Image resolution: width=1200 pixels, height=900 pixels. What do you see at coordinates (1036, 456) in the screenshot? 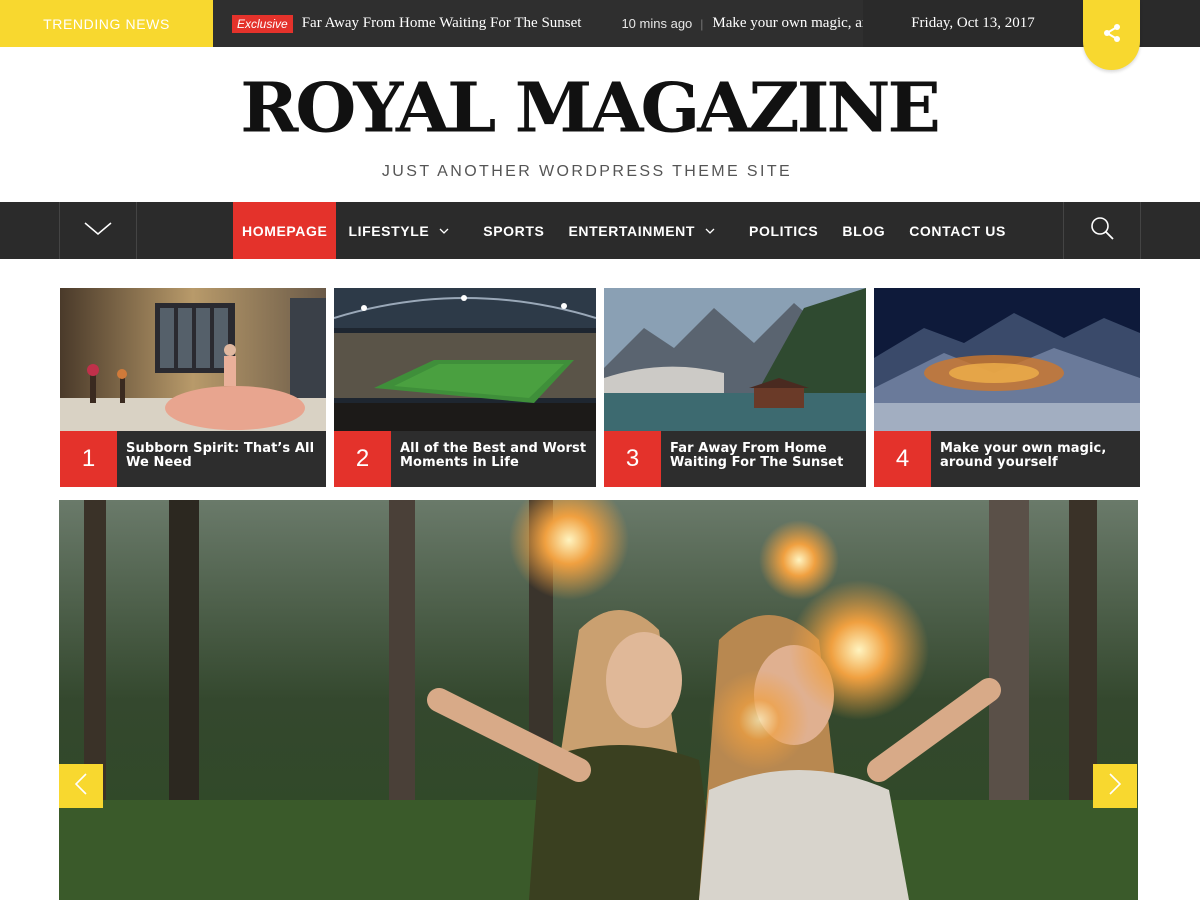
I see `post-title-link: Make your own magic, around yourself` at bounding box center [1036, 456].